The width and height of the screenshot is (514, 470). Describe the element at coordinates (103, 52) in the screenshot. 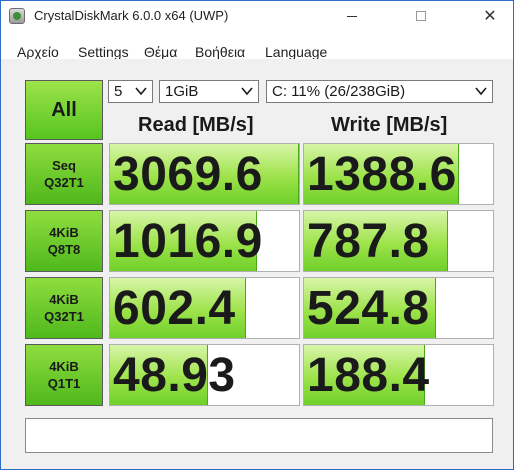

I see `menu-settings: Settings` at that location.